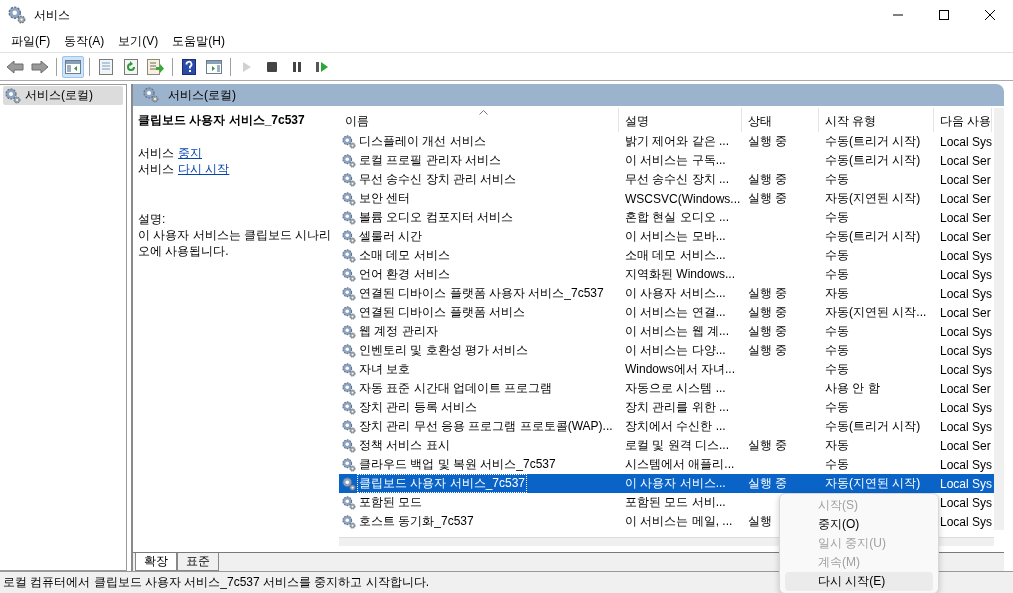 This screenshot has width=1013, height=593. What do you see at coordinates (385, 198) in the screenshot?
I see `table-cell: 보안 센터` at bounding box center [385, 198].